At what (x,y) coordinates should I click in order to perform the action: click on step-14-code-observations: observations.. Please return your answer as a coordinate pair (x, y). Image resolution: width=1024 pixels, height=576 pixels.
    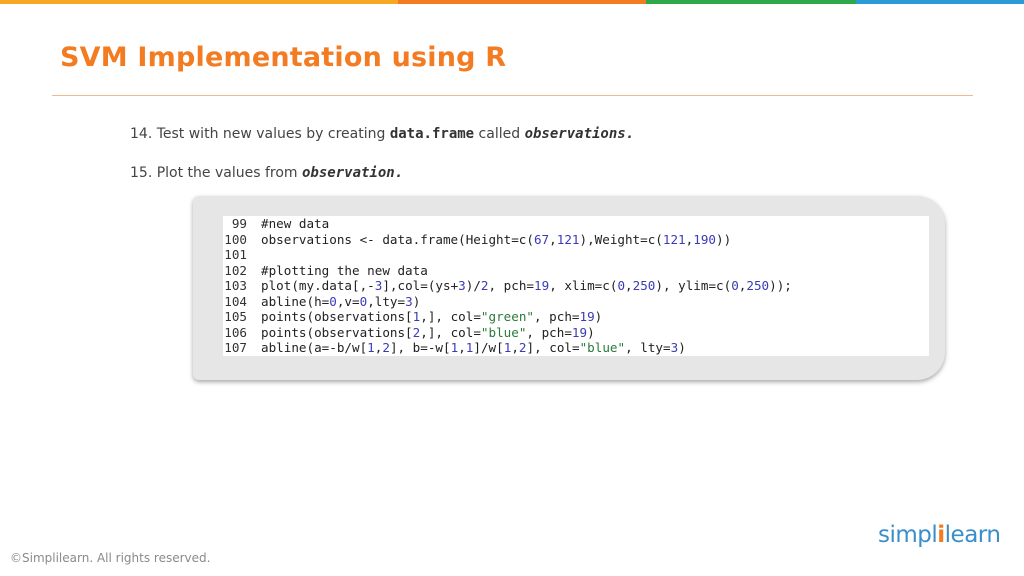
    Looking at the image, I should click on (579, 134).